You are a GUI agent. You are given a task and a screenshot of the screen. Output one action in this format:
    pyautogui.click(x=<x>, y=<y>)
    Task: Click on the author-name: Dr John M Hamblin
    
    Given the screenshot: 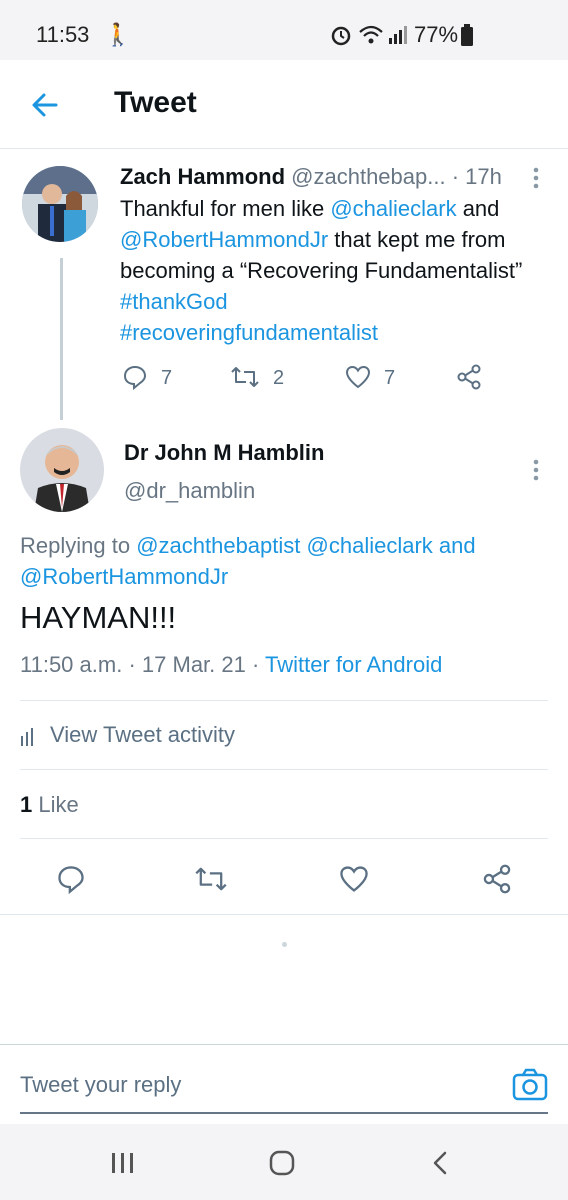 What is the action you would take?
    pyautogui.click(x=224, y=453)
    